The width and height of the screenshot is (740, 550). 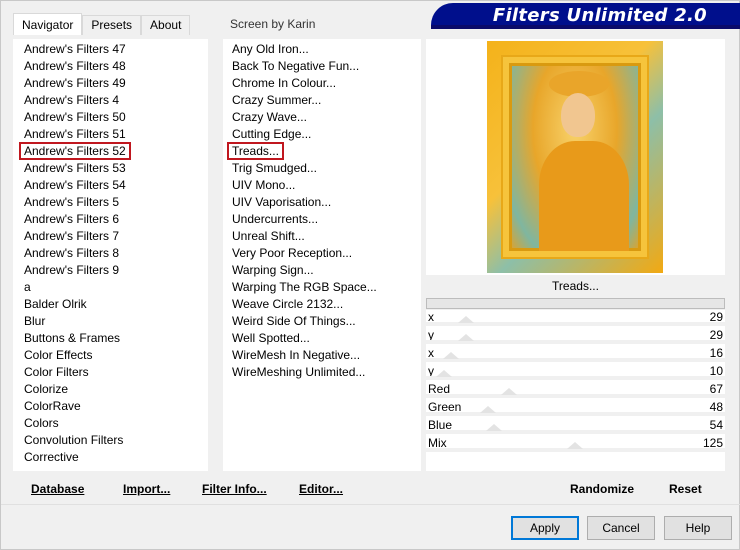 I want to click on slider-row: Mix 125, so click(x=575, y=434).